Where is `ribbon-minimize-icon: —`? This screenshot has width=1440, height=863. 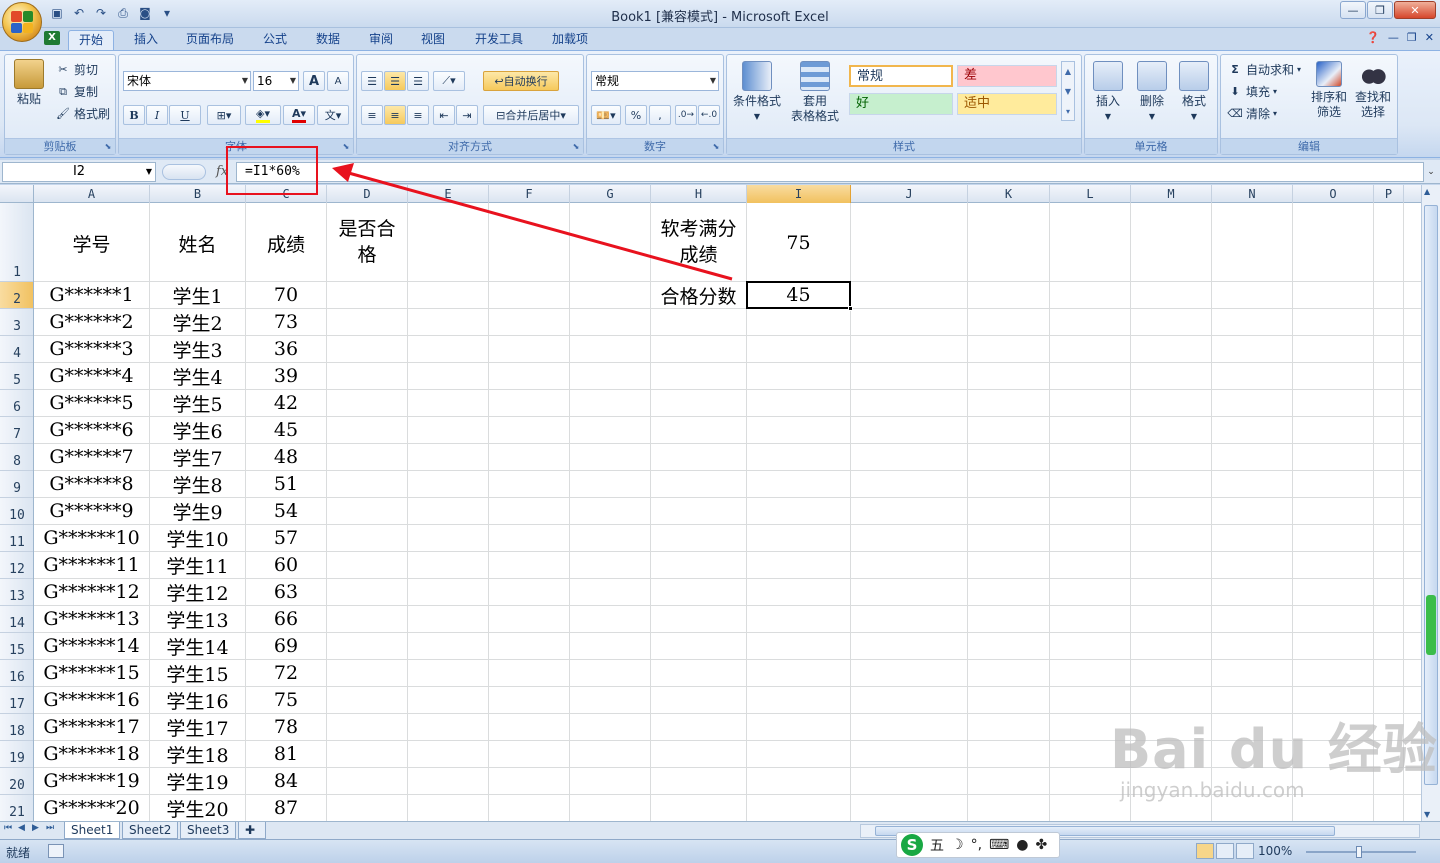 ribbon-minimize-icon: — is located at coordinates (1393, 37).